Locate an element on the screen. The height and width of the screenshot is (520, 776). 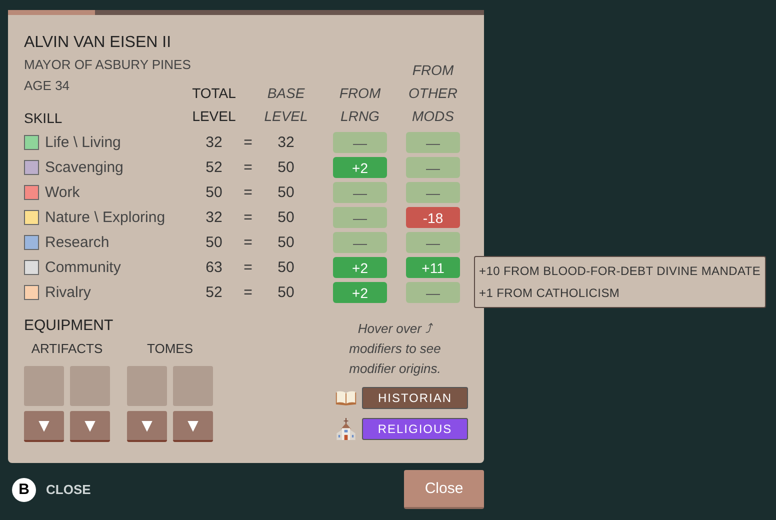
church-icon is located at coordinates (346, 429).